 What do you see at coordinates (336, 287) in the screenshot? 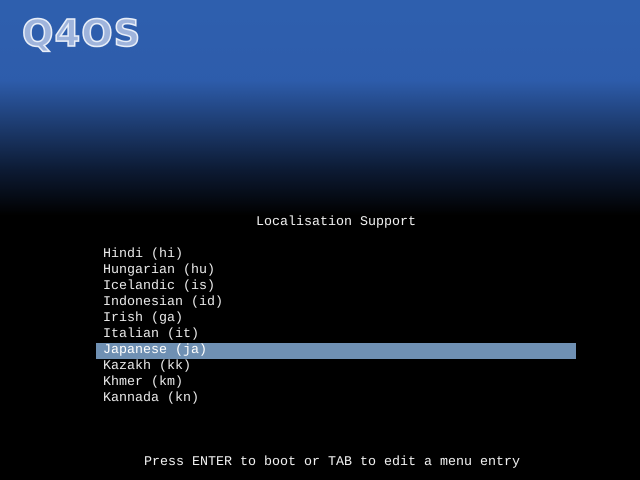
I see `menu-item: Icelandic (is)` at bounding box center [336, 287].